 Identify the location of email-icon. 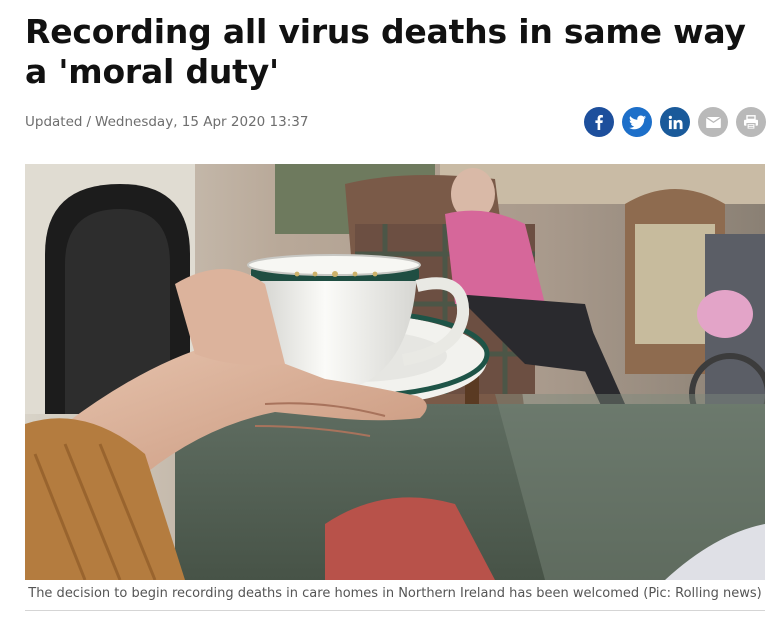
(713, 122).